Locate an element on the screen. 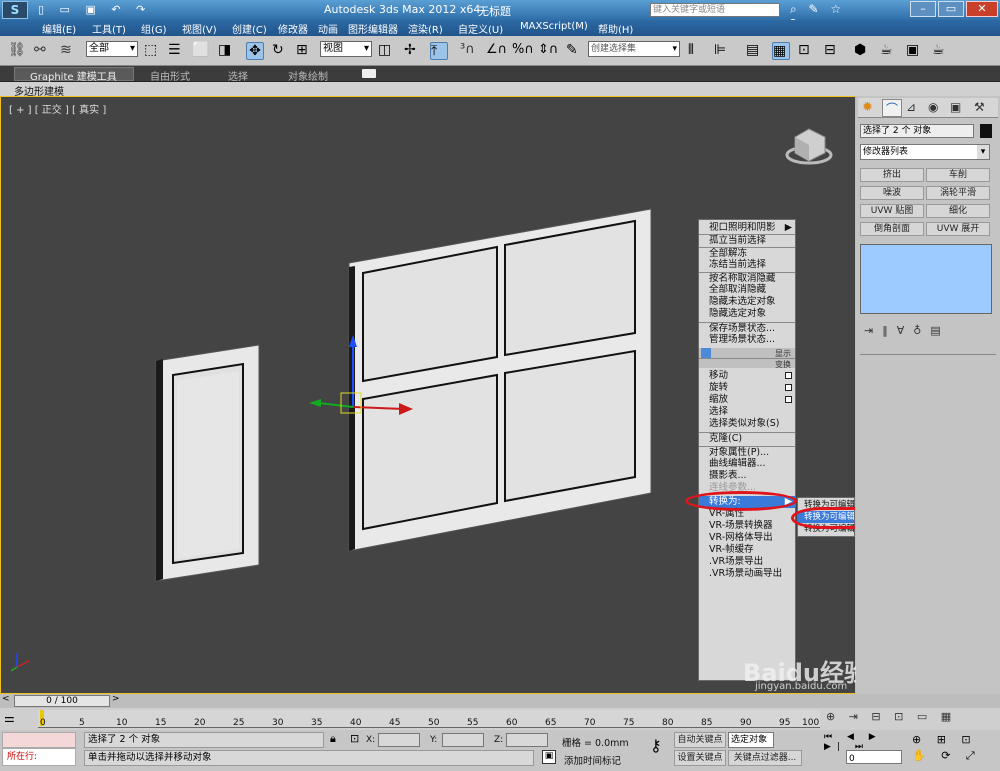  modifier-stack is located at coordinates (926, 279).